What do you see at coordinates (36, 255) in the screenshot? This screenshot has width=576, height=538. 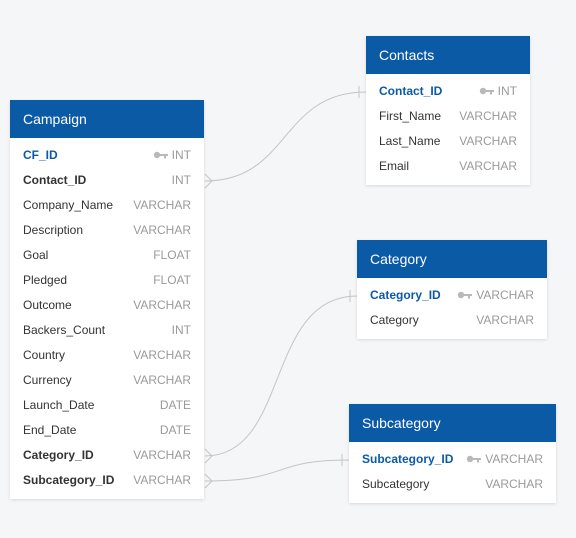 I see `column-name: Goal` at bounding box center [36, 255].